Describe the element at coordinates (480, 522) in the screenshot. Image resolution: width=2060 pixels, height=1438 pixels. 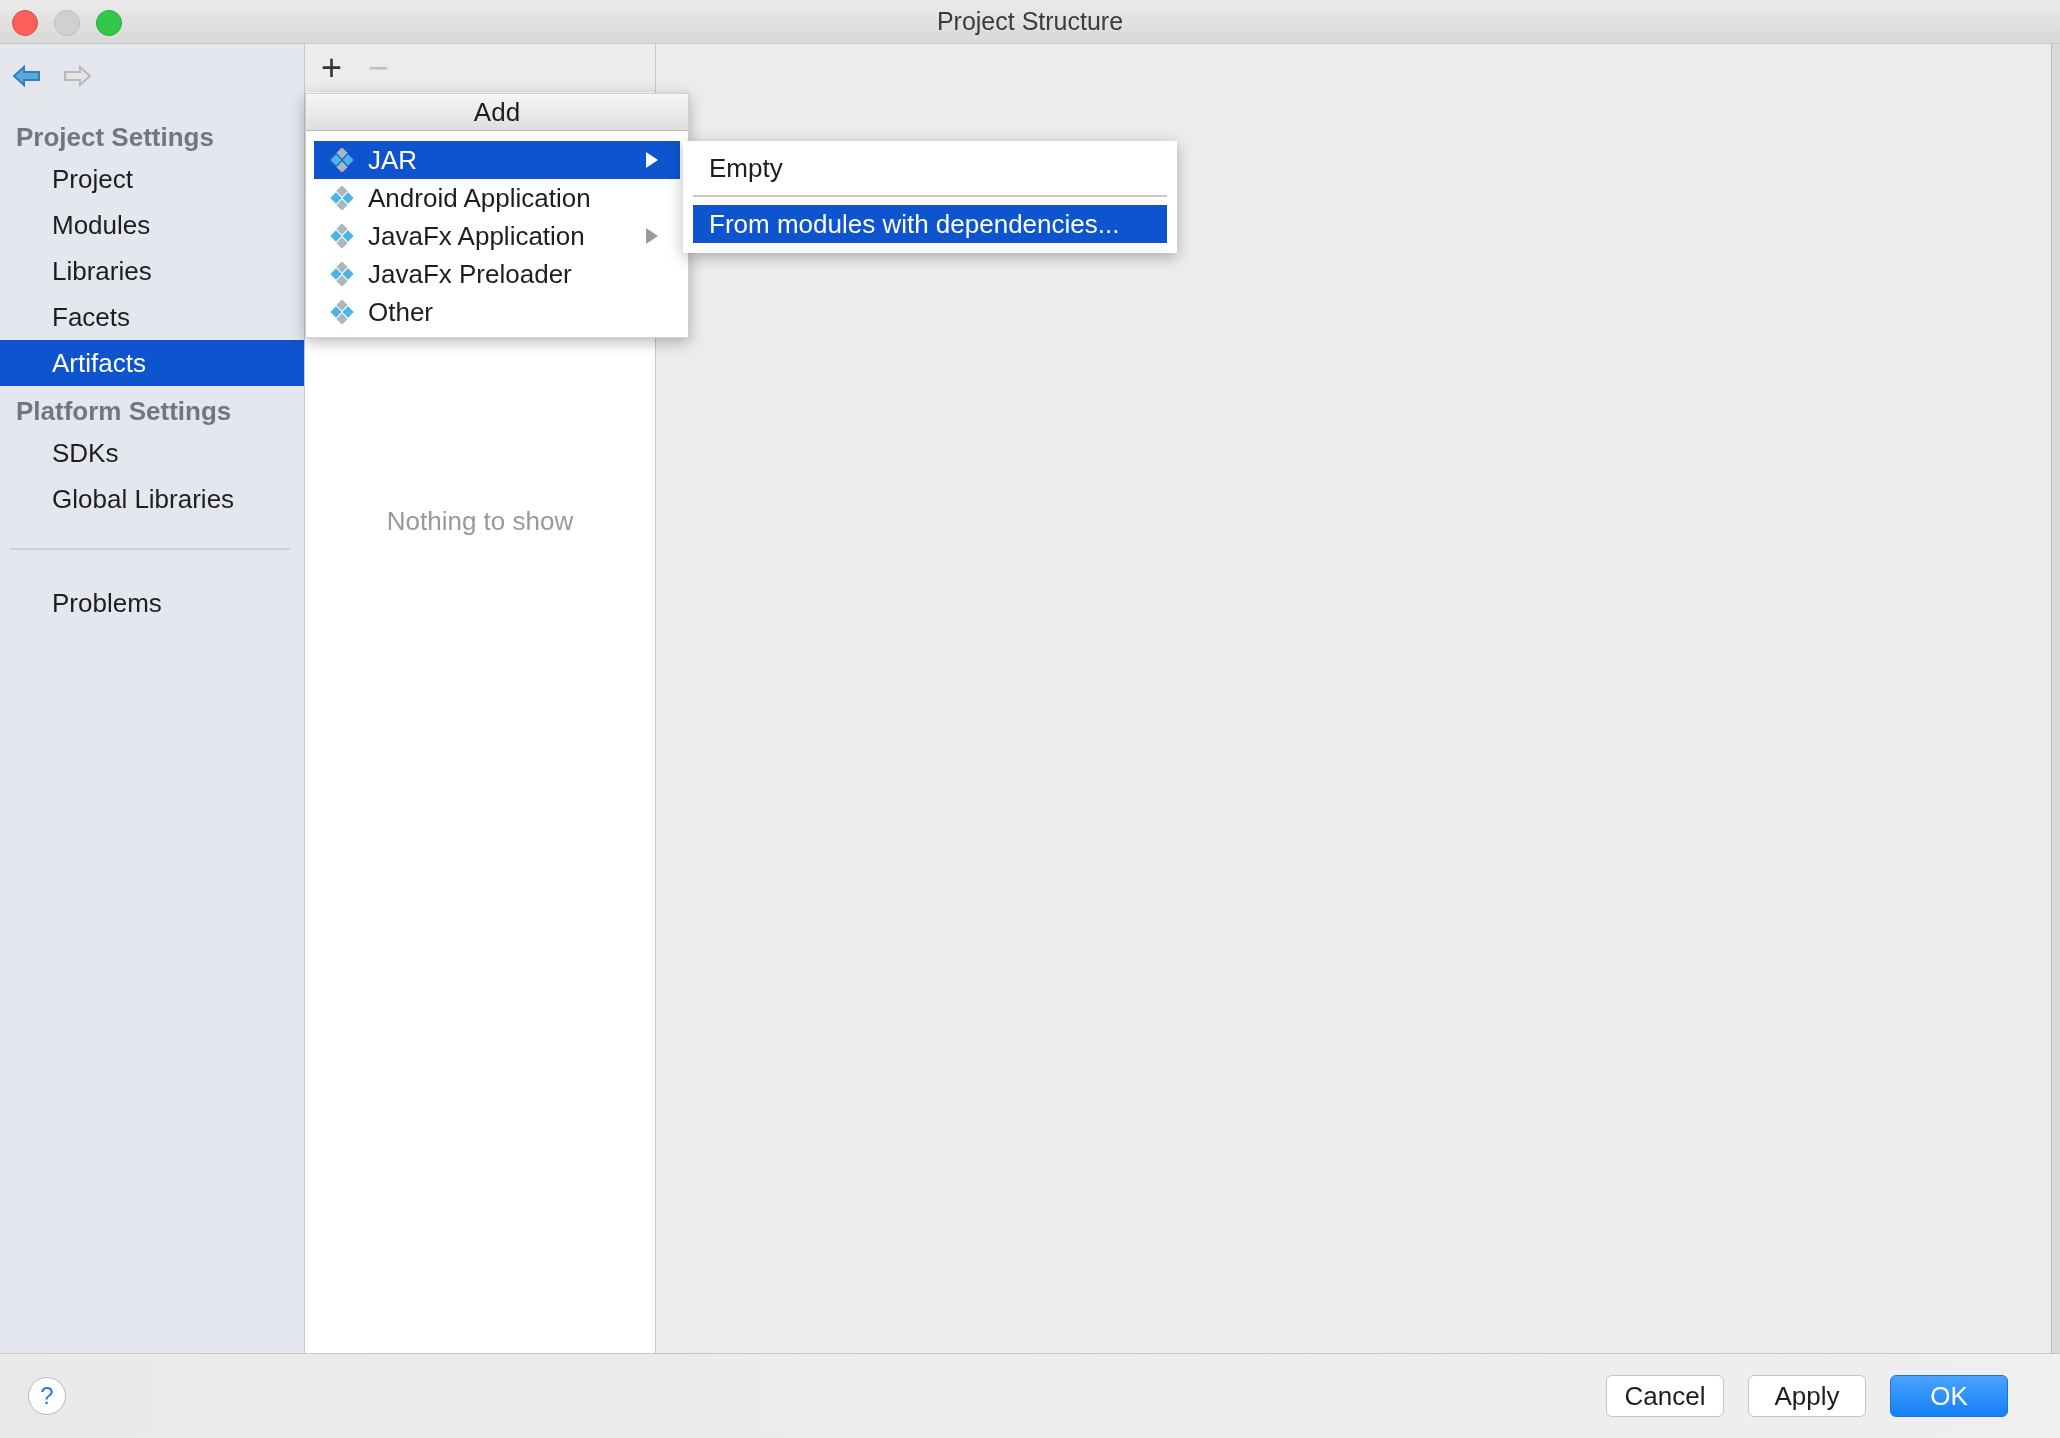
I see `empty-message: Nothing to show` at that location.